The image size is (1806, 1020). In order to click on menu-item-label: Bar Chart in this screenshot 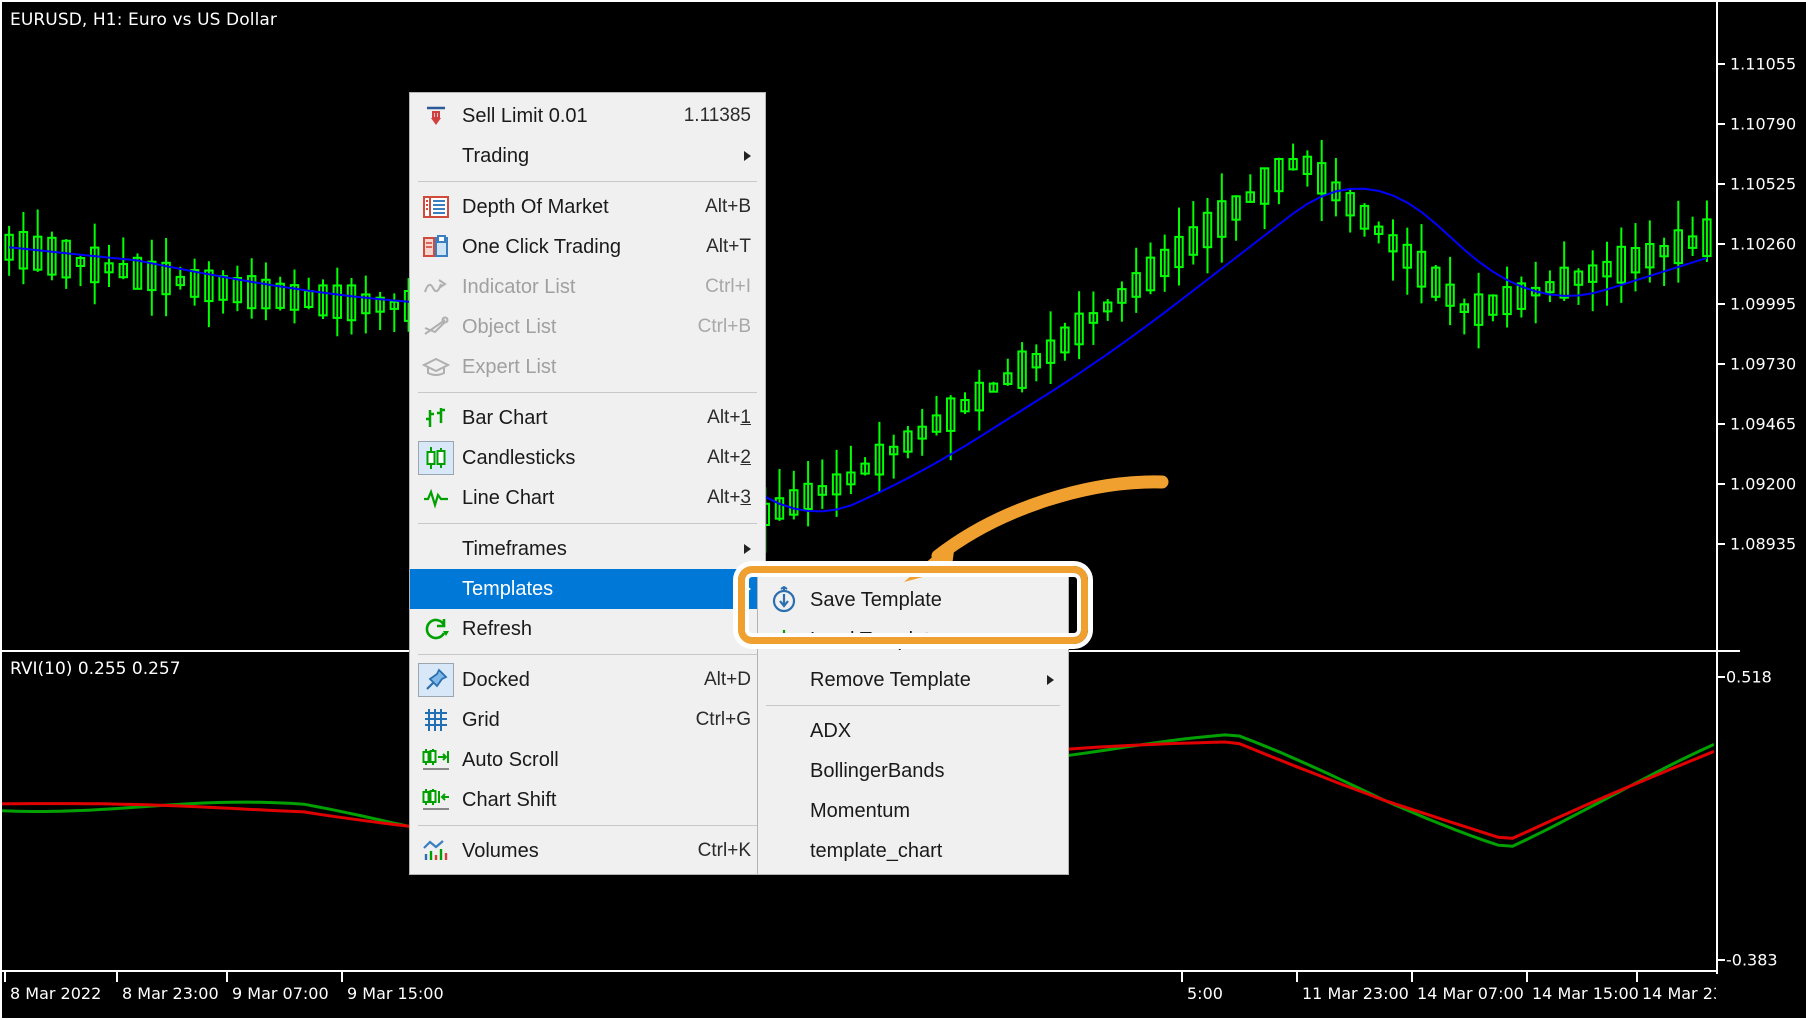, I will do `click(505, 417)`.